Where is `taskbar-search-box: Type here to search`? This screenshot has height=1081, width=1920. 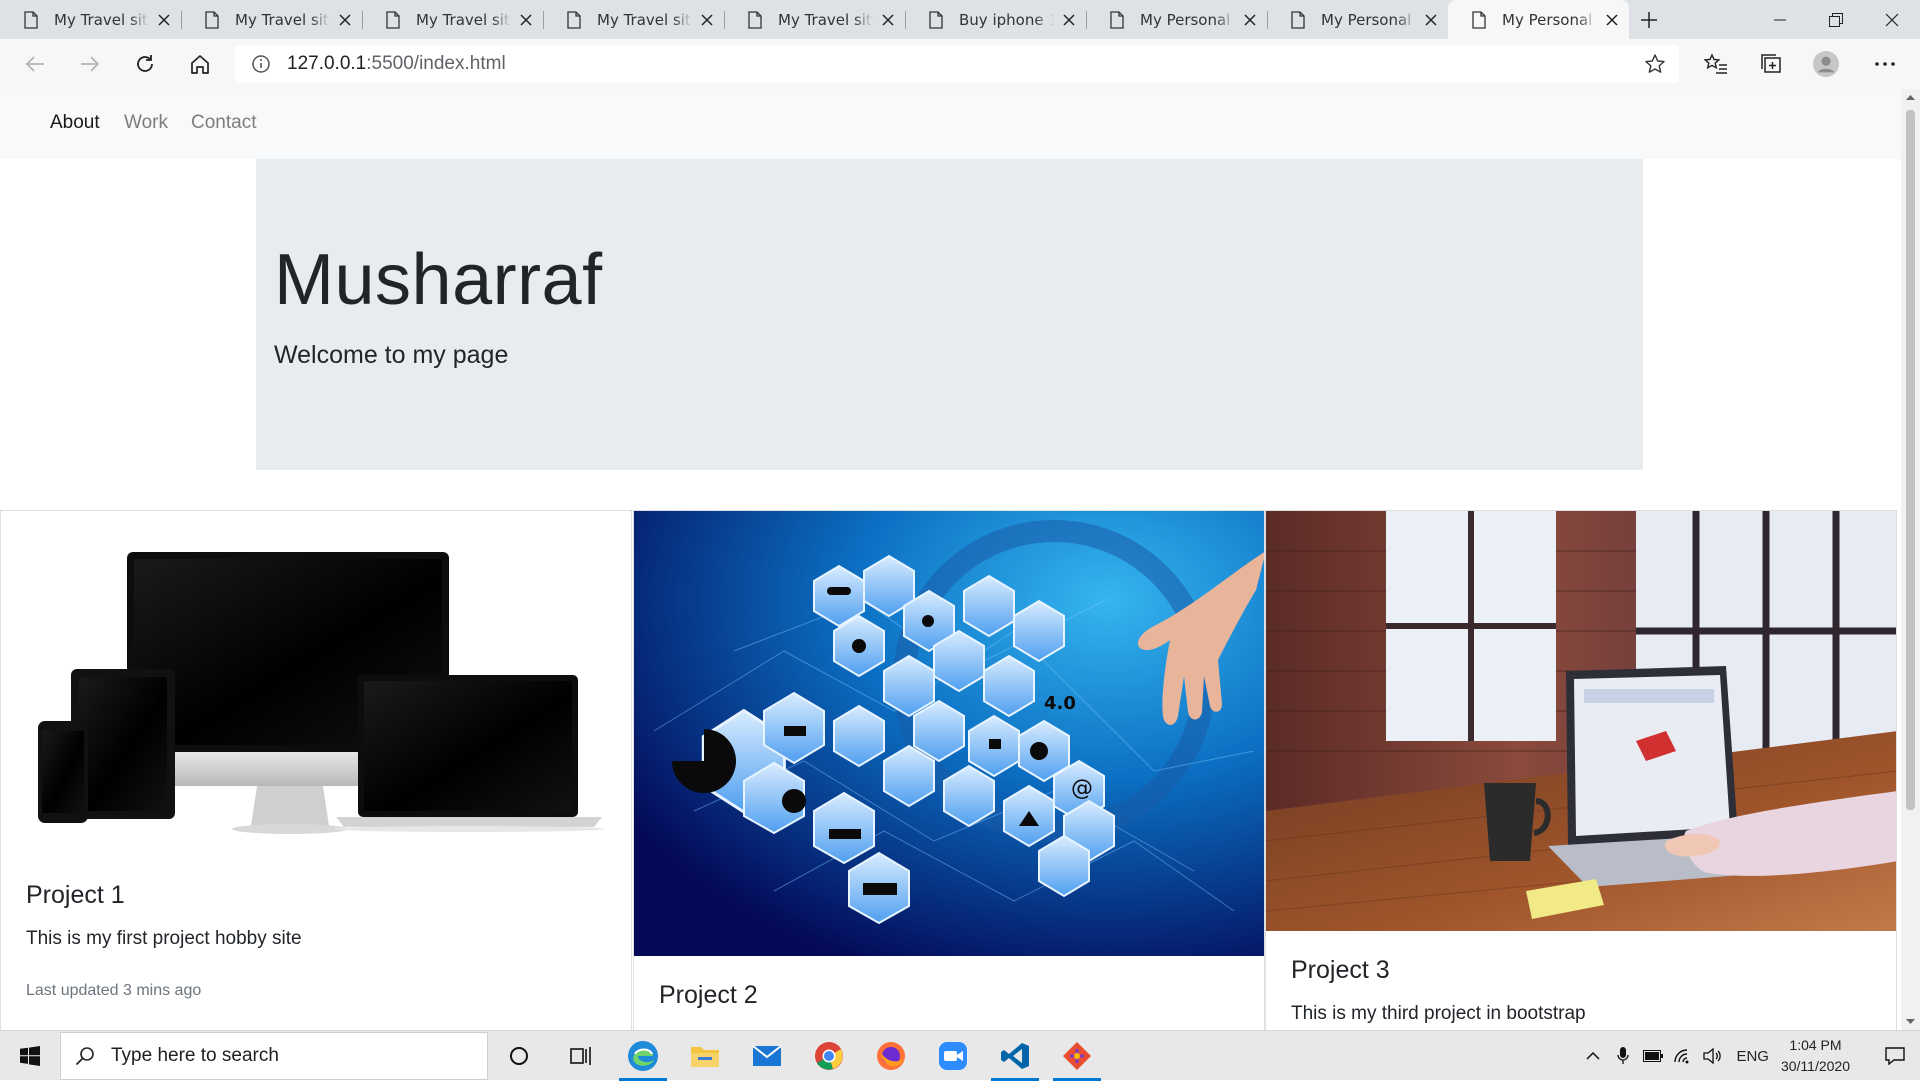 taskbar-search-box: Type here to search is located at coordinates (274, 1055).